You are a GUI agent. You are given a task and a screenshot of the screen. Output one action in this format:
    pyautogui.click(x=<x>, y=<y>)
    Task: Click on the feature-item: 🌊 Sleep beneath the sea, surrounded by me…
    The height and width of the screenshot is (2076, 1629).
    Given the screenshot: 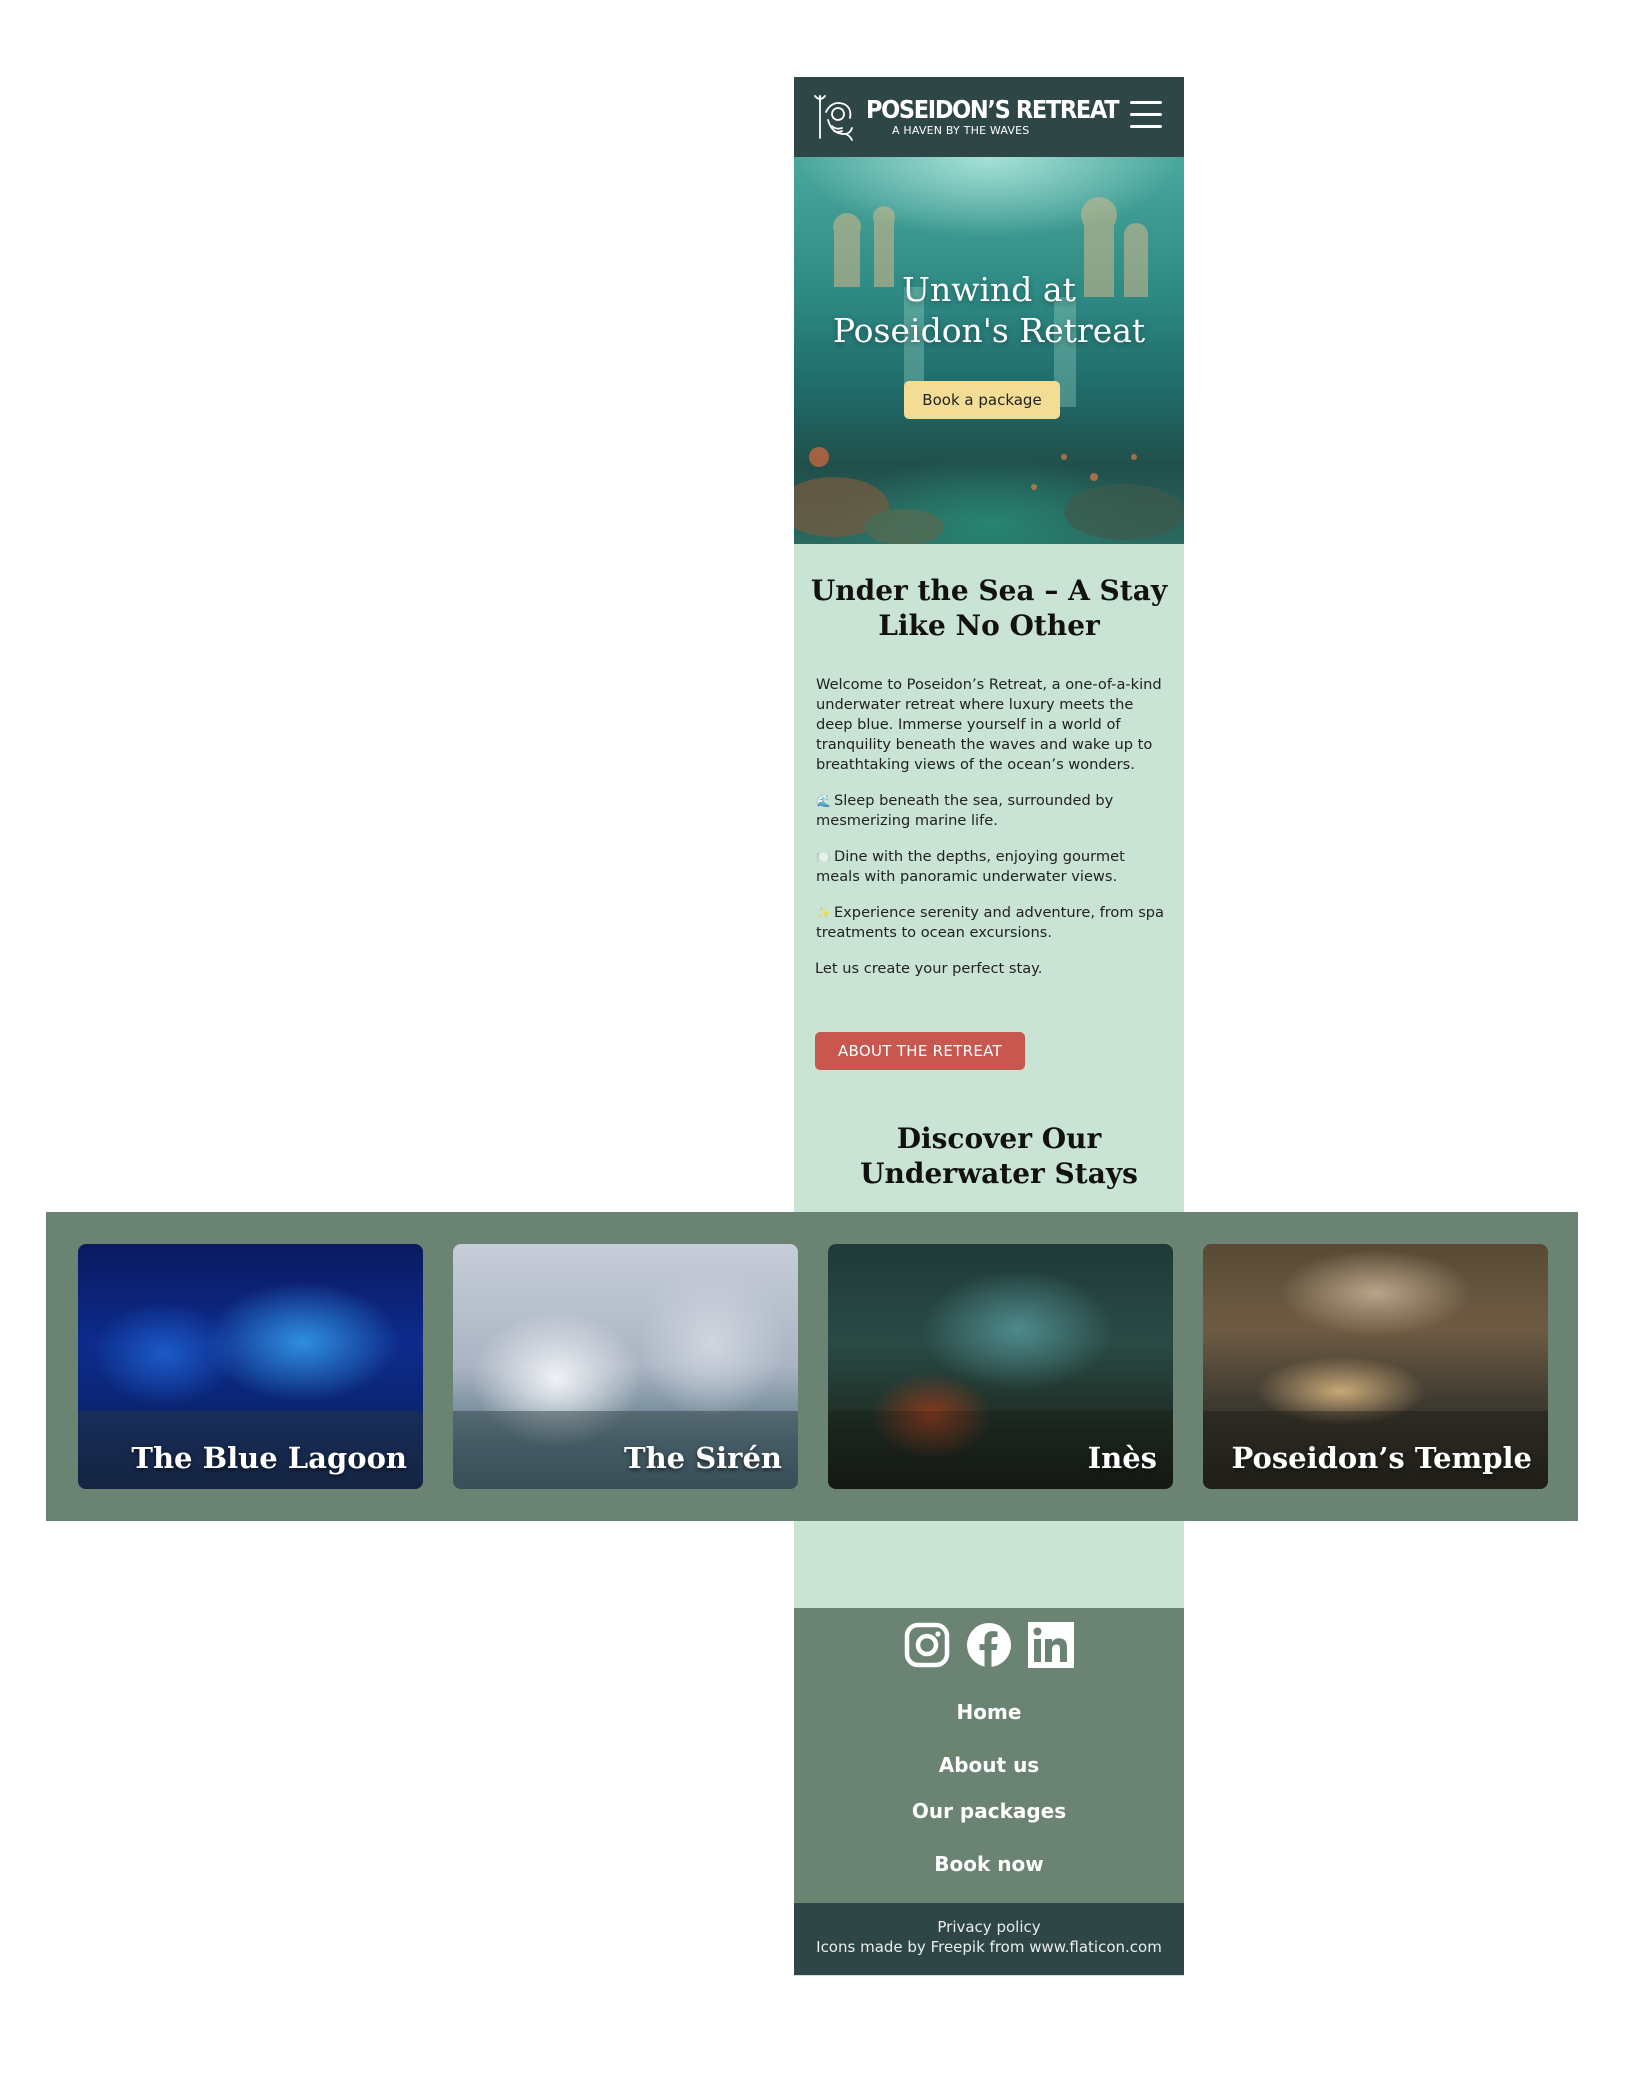 What is the action you would take?
    pyautogui.click(x=991, y=811)
    